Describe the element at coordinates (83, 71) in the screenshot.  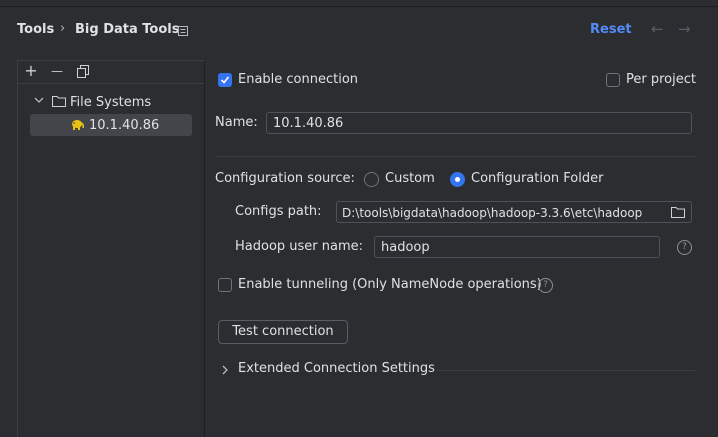
I see `copy-icon` at that location.